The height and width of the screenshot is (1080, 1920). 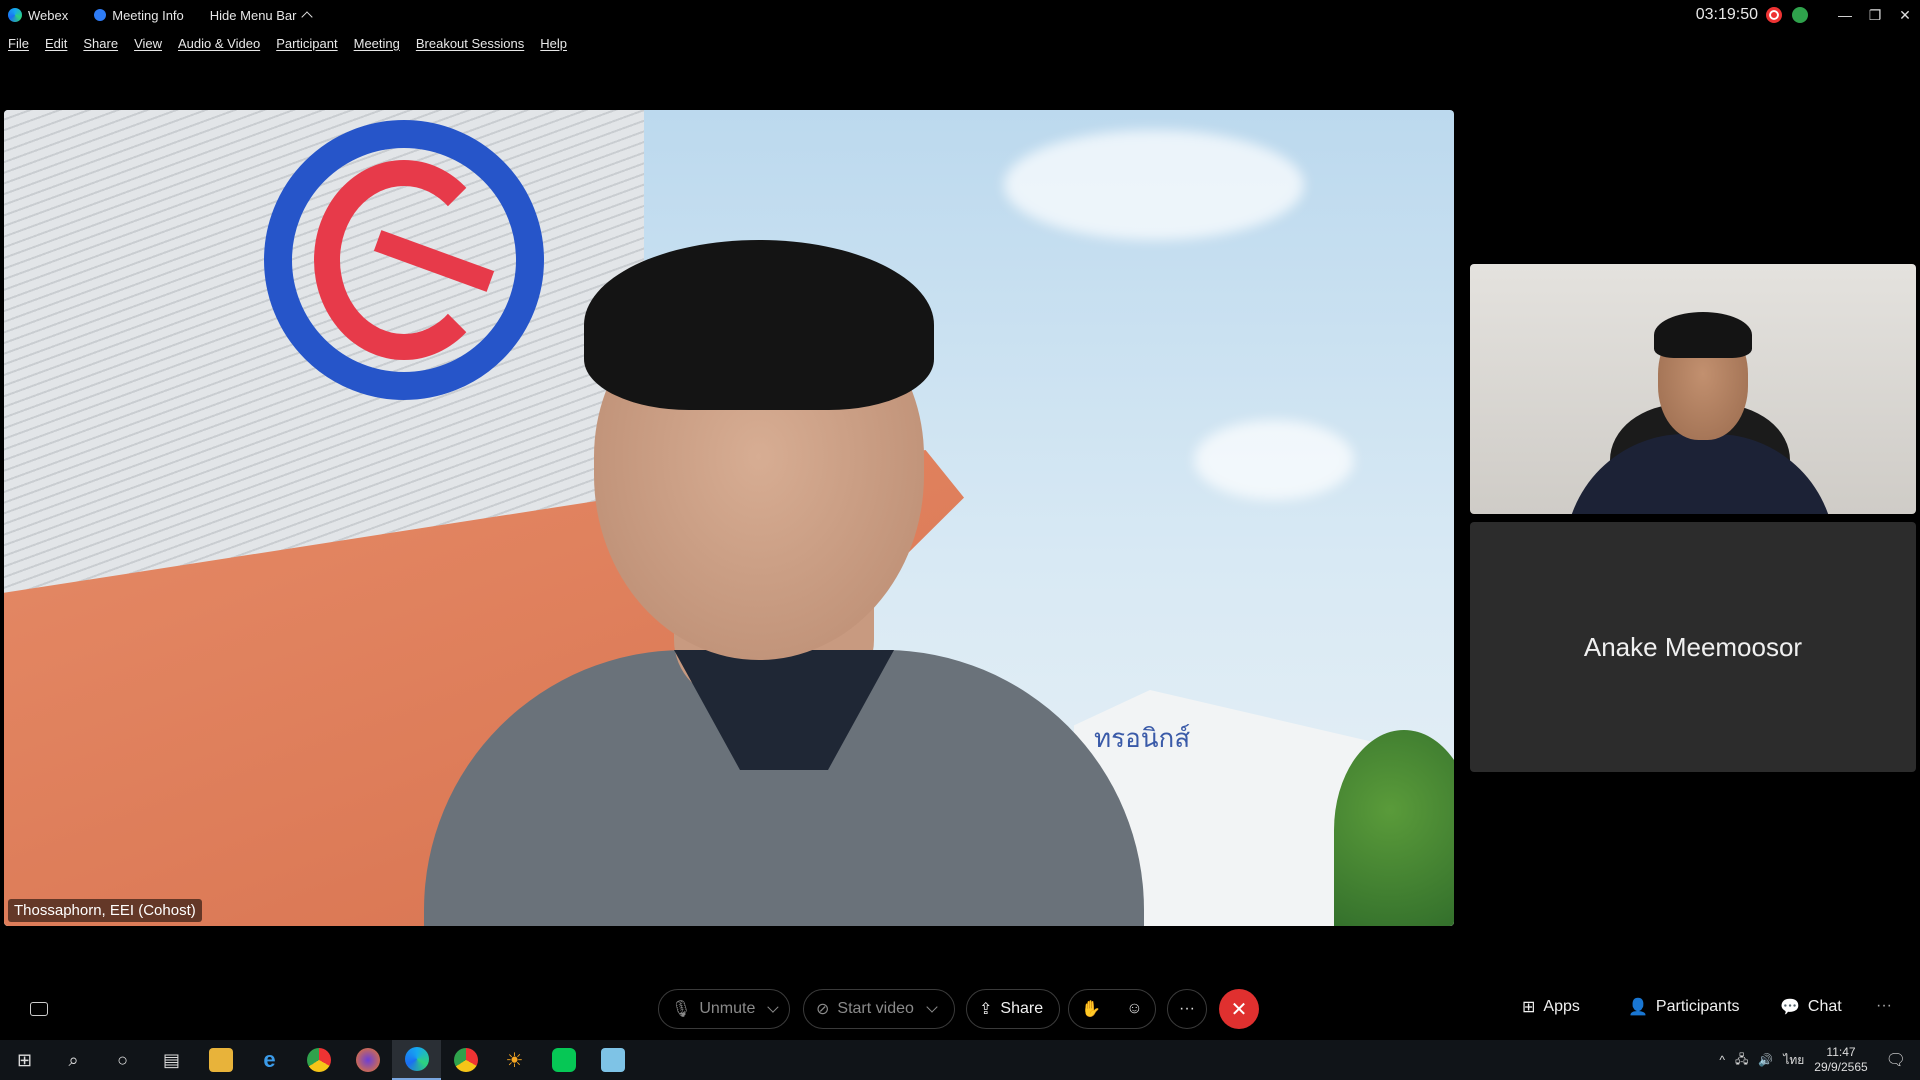 What do you see at coordinates (1022, 1008) in the screenshot?
I see `share-label: Share` at bounding box center [1022, 1008].